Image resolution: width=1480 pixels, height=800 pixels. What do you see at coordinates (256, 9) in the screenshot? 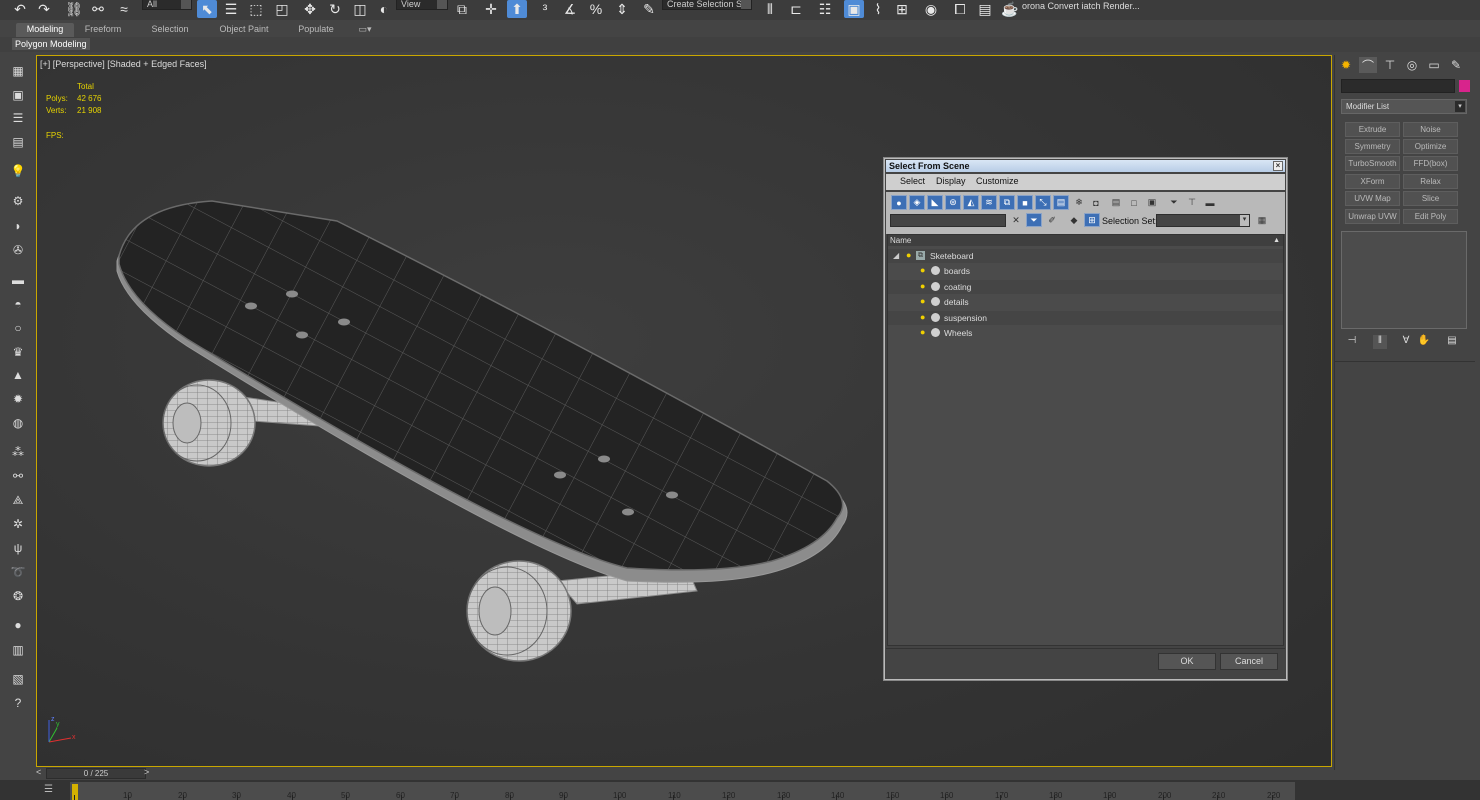
I see `rectangular-selection-icon: ⬚` at bounding box center [256, 9].